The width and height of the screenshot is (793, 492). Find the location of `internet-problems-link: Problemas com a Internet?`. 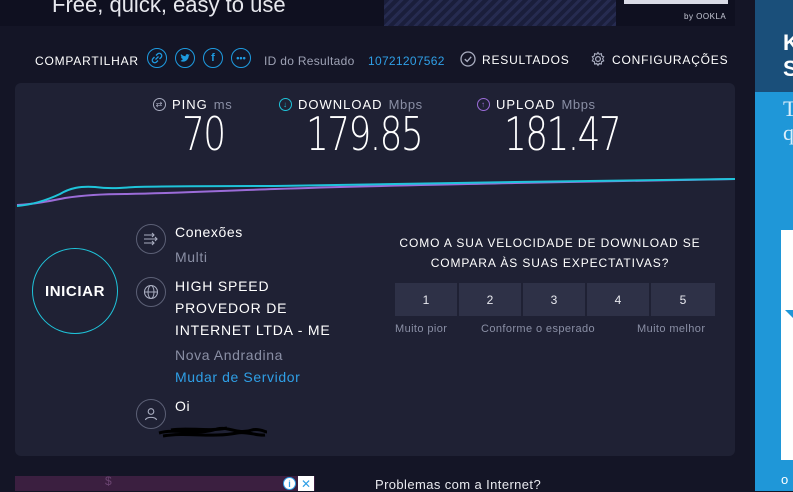

internet-problems-link: Problemas com a Internet? is located at coordinates (458, 484).